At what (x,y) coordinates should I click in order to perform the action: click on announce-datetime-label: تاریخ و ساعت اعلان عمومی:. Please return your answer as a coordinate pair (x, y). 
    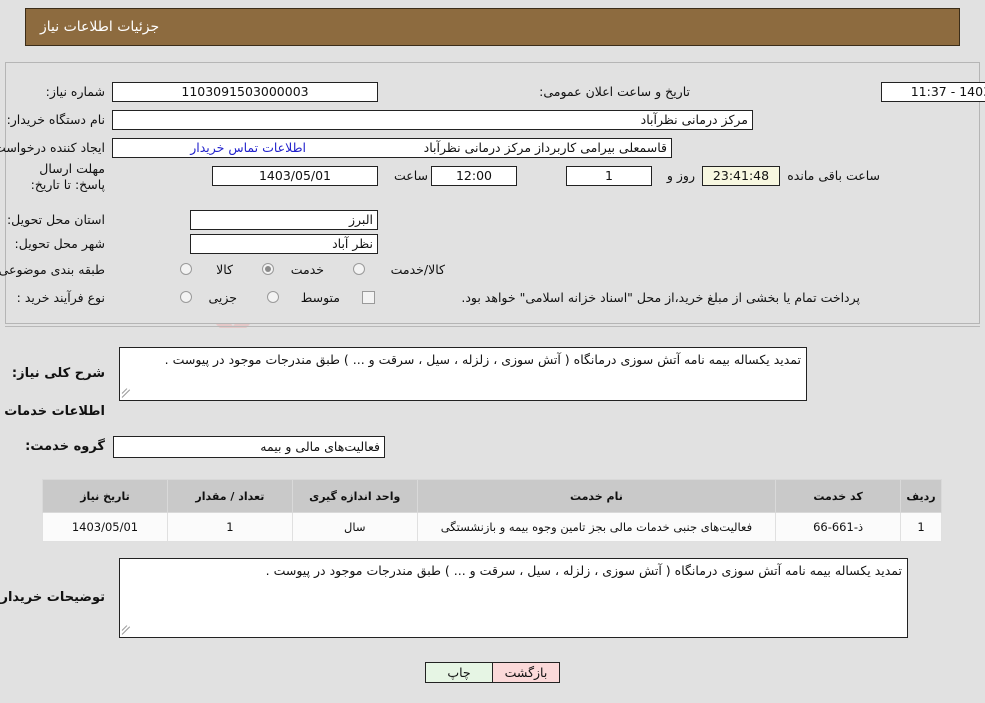
    Looking at the image, I should click on (614, 91).